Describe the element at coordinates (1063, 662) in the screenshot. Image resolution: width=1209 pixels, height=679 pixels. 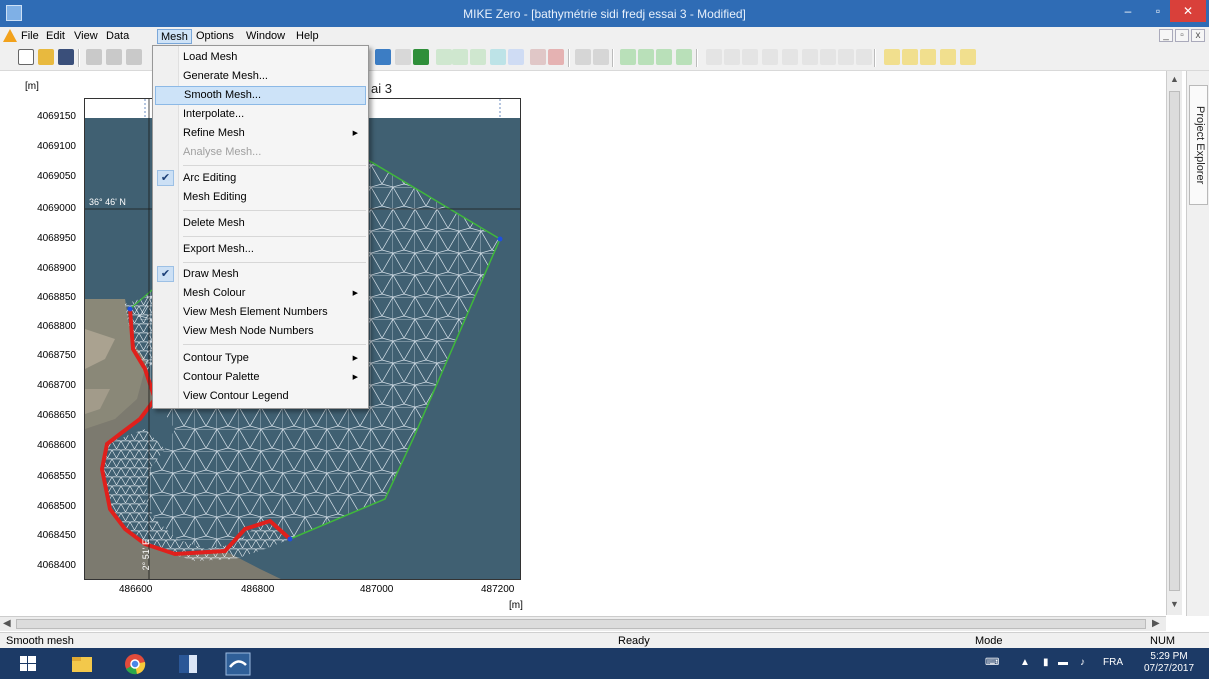
I see `network-icon: ▬` at that location.